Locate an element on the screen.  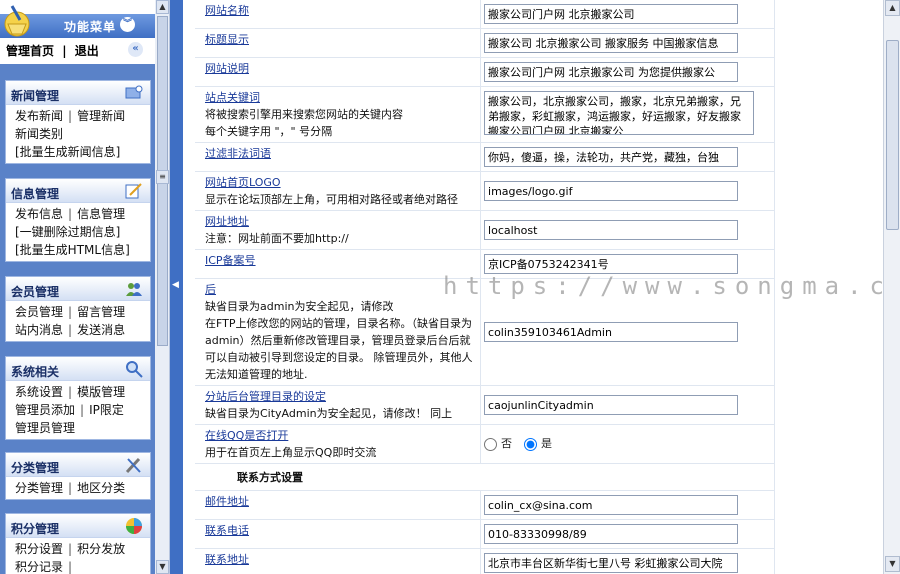
menu-item: 发布新闻 is located at coordinates (39, 116).